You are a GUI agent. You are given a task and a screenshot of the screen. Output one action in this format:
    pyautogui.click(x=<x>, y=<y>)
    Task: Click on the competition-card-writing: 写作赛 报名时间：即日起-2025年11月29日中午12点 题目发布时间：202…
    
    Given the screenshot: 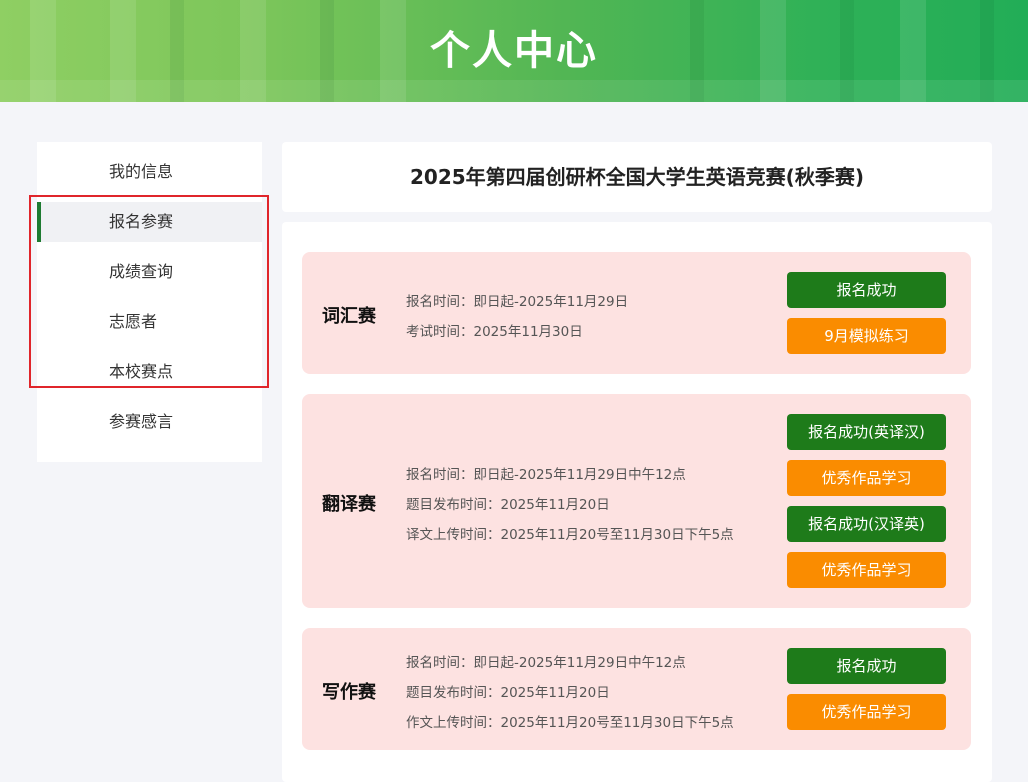 What is the action you would take?
    pyautogui.click(x=636, y=689)
    